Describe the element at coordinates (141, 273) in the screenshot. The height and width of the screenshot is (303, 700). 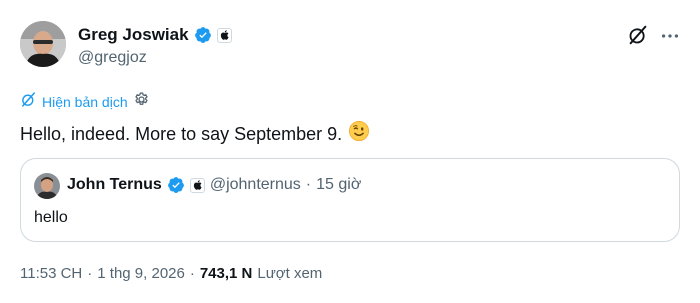
I see `post-date-link: 1 thg 9, 2026` at that location.